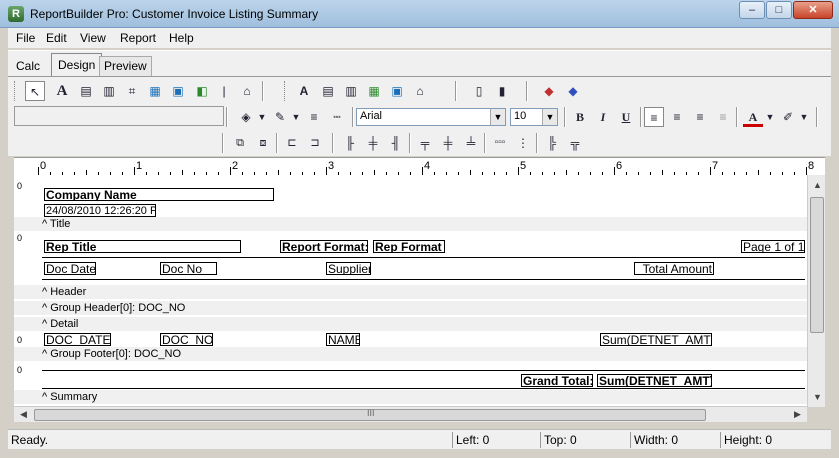 The height and width of the screenshot is (458, 839). I want to click on header-bottom-line, so click(423, 279).